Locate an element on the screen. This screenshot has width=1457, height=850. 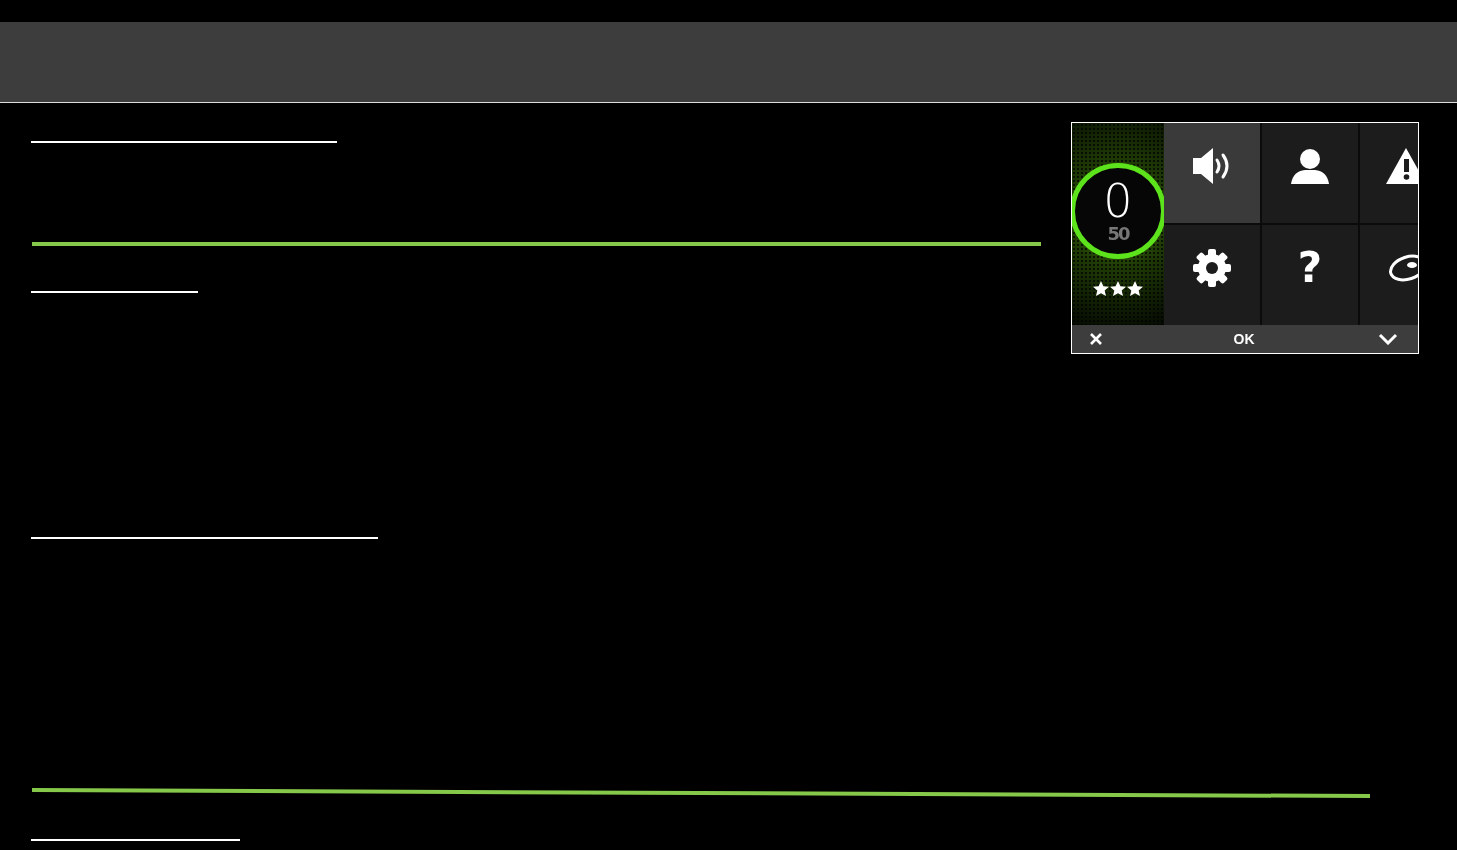
score-value: 0 is located at coordinates (1118, 201).